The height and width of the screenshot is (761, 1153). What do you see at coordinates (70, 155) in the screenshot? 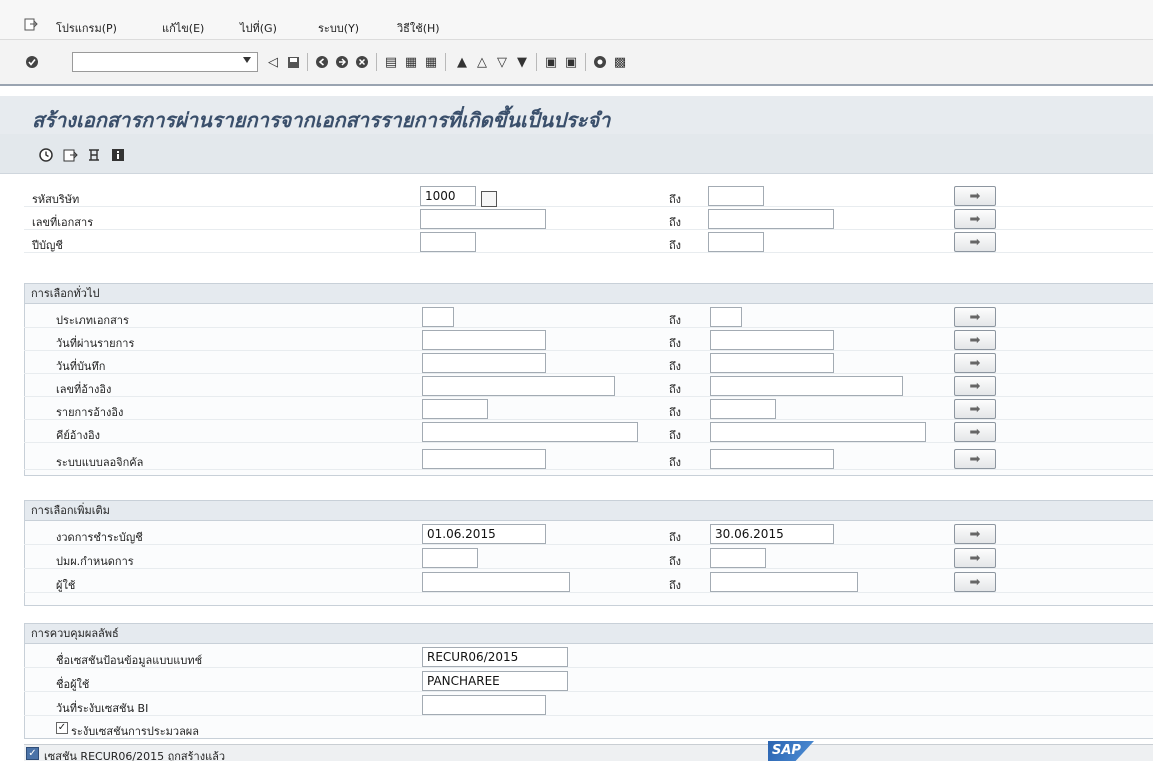
I see `variant-icon` at bounding box center [70, 155].